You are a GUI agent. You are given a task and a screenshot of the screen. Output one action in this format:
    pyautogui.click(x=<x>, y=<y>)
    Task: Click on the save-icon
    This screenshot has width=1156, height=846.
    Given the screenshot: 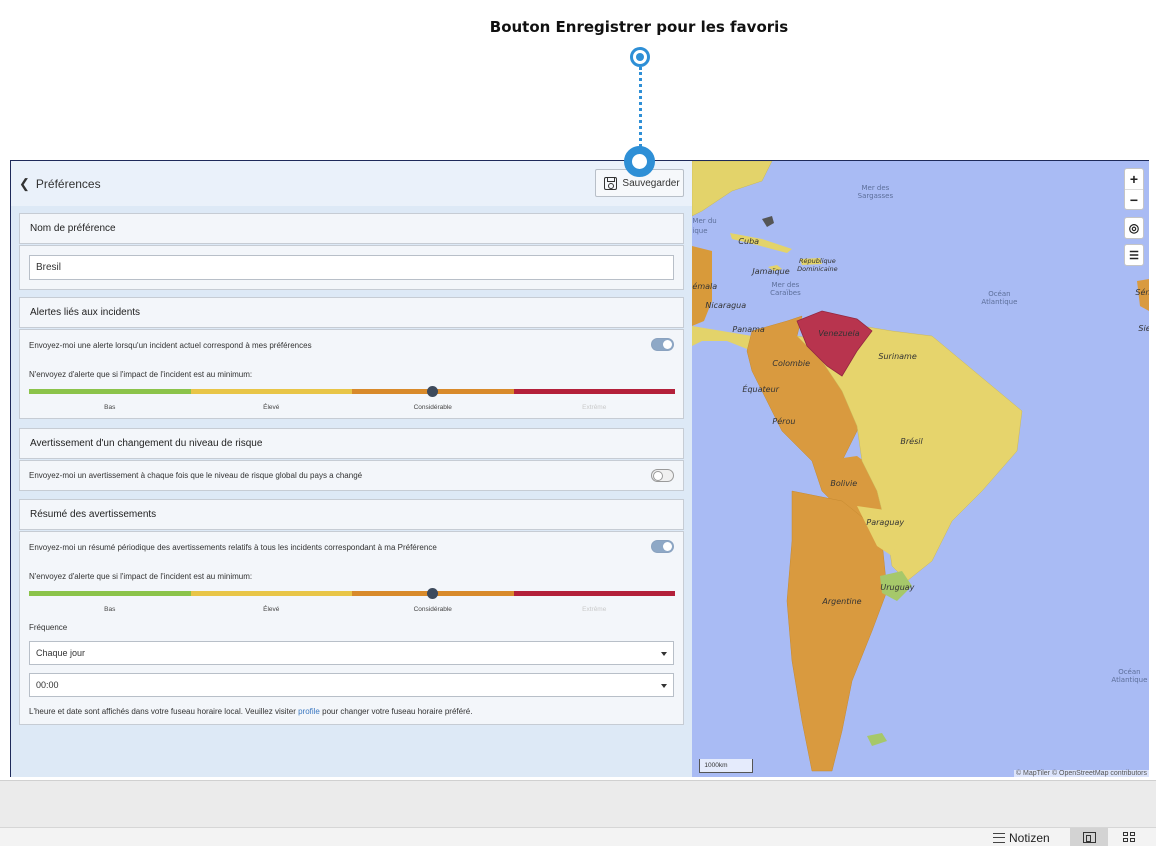 What is the action you would take?
    pyautogui.click(x=611, y=183)
    